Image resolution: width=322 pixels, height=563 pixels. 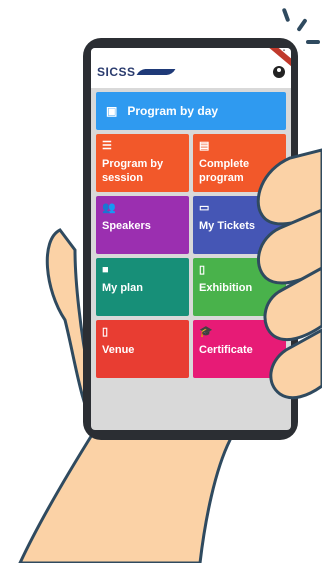 What do you see at coordinates (191, 68) in the screenshot?
I see `app-bar: SICSS` at bounding box center [191, 68].